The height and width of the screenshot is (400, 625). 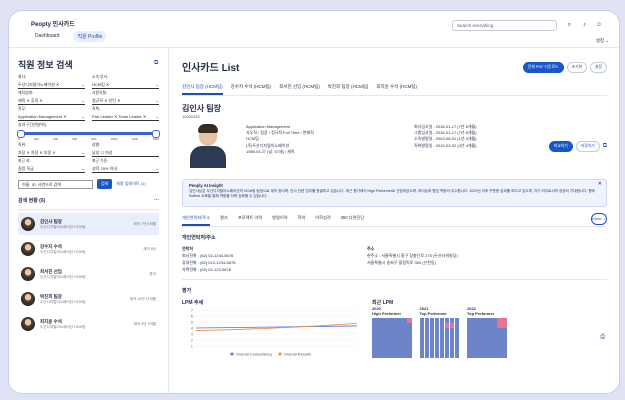 I want to click on settings-menu: 설정 ⌄, so click(x=602, y=41).